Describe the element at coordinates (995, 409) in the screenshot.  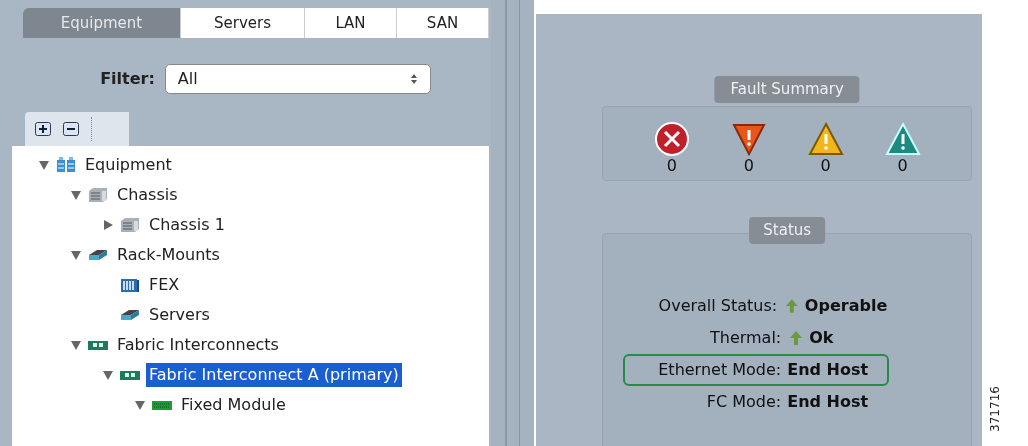
I see `figure-number: 371716` at that location.